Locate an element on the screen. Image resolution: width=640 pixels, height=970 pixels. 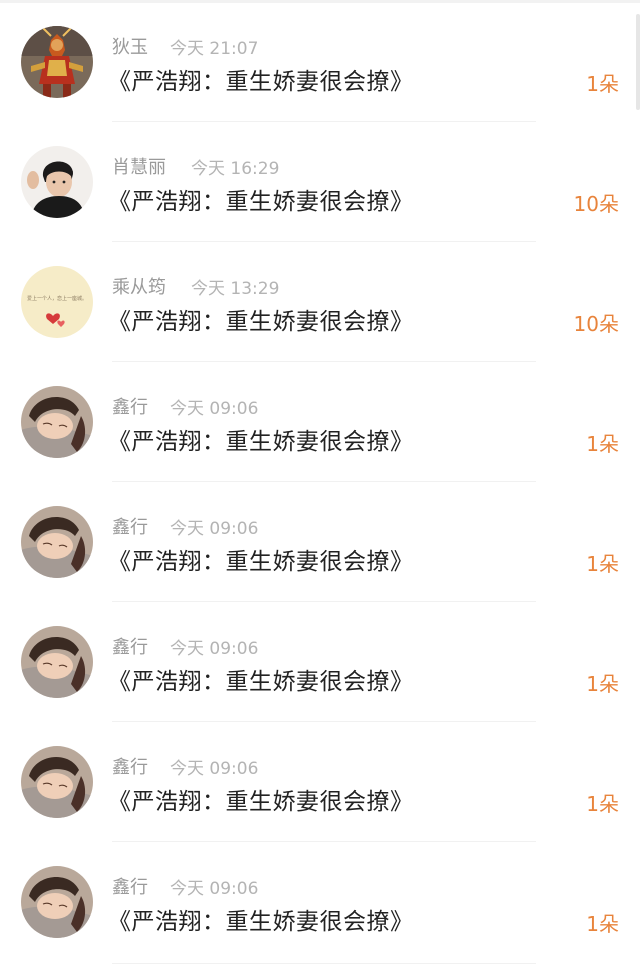
row-divider is located at coordinates (324, 963).